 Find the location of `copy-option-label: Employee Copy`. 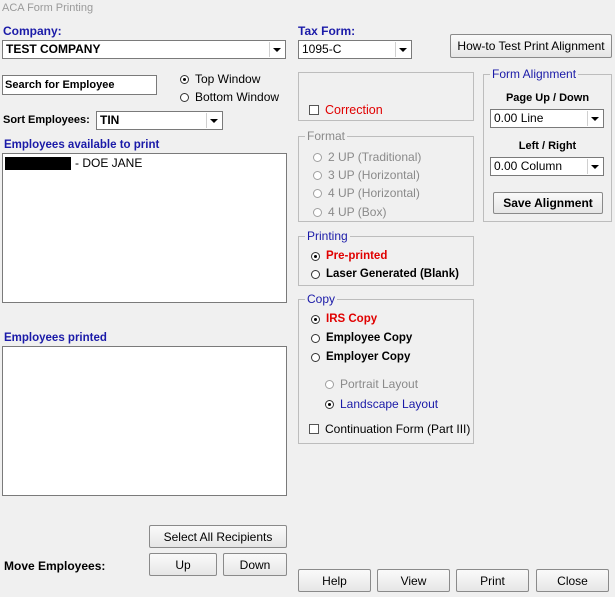

copy-option-label: Employee Copy is located at coordinates (369, 338).